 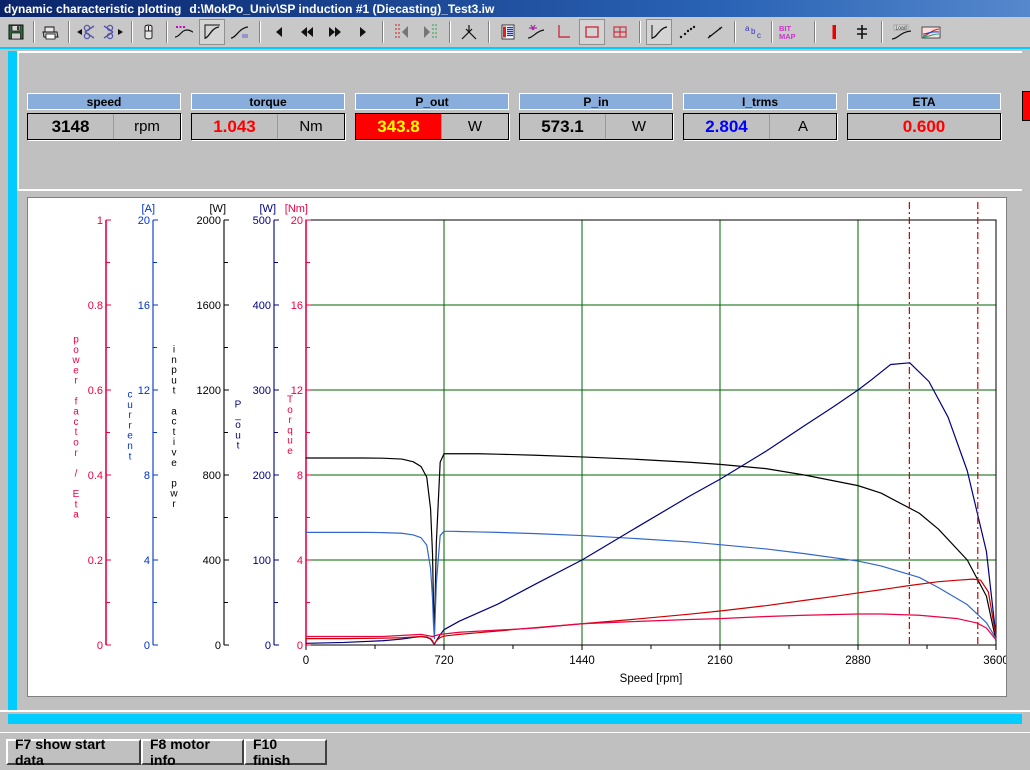 I want to click on grid-icon, so click(x=620, y=32).